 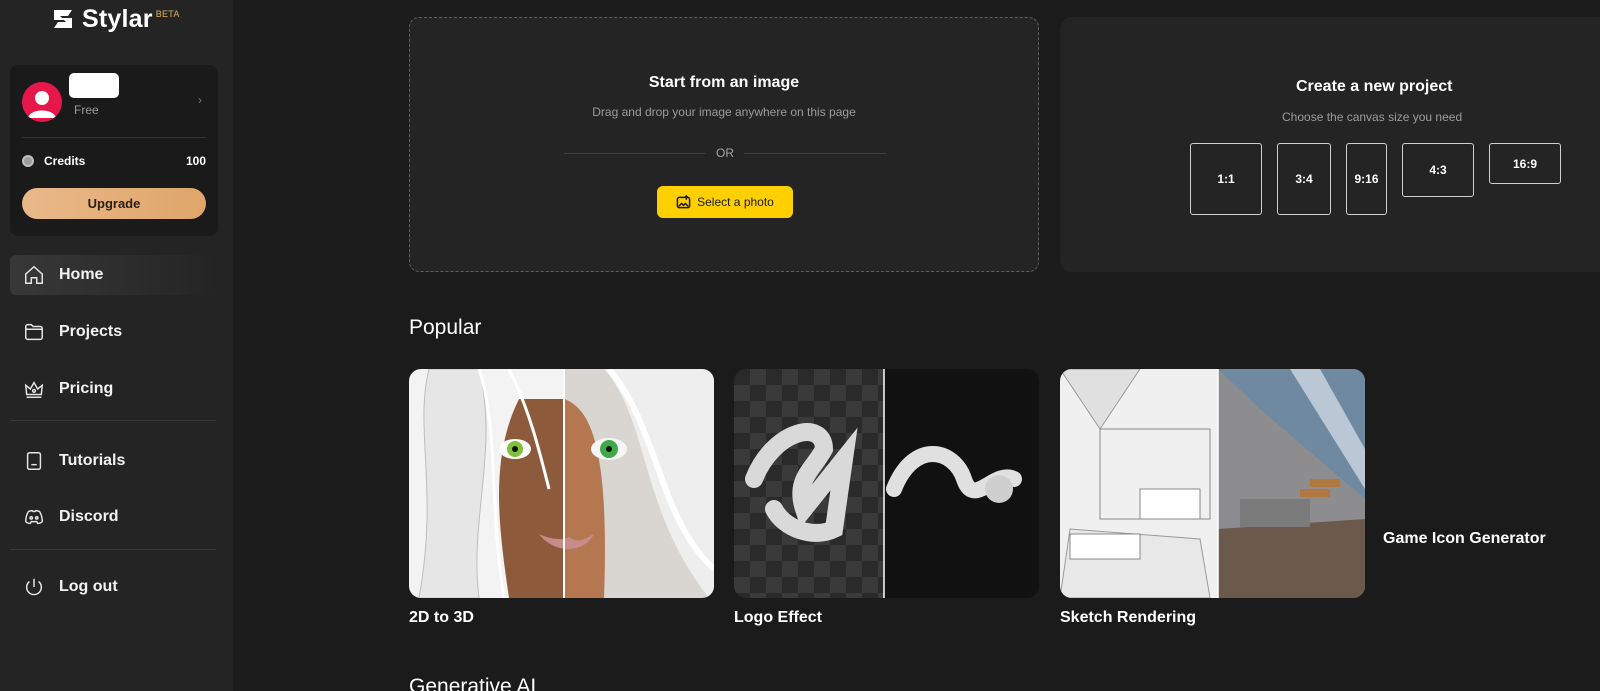 What do you see at coordinates (114, 137) in the screenshot?
I see `divider` at bounding box center [114, 137].